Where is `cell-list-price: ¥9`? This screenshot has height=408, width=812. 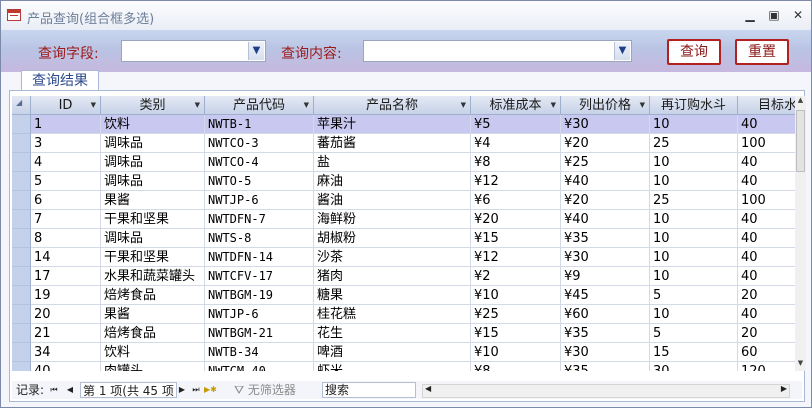
cell-list-price: ¥9 is located at coordinates (605, 276).